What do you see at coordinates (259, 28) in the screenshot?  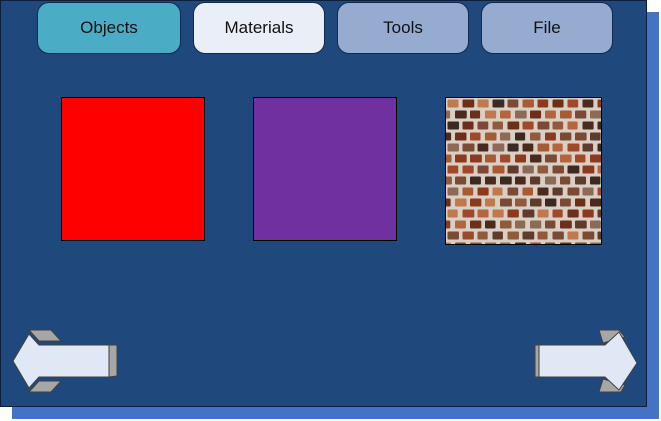 I see `tab-materials: Materials` at bounding box center [259, 28].